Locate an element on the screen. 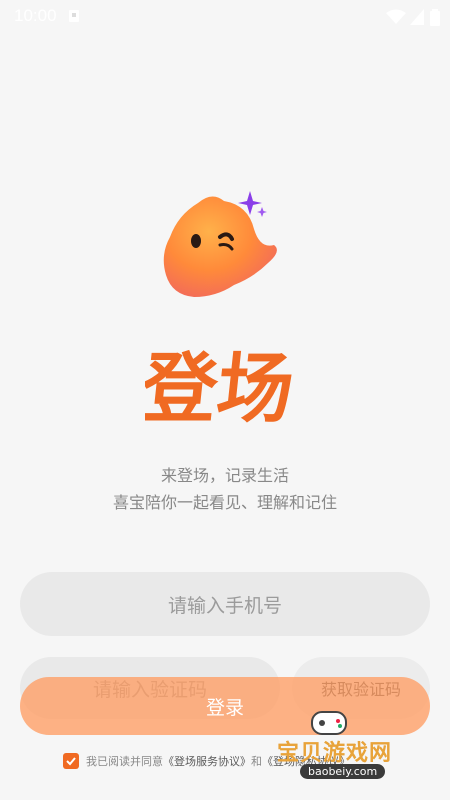 This screenshot has width=450, height=800. status-bar: 10:00 is located at coordinates (225, 16).